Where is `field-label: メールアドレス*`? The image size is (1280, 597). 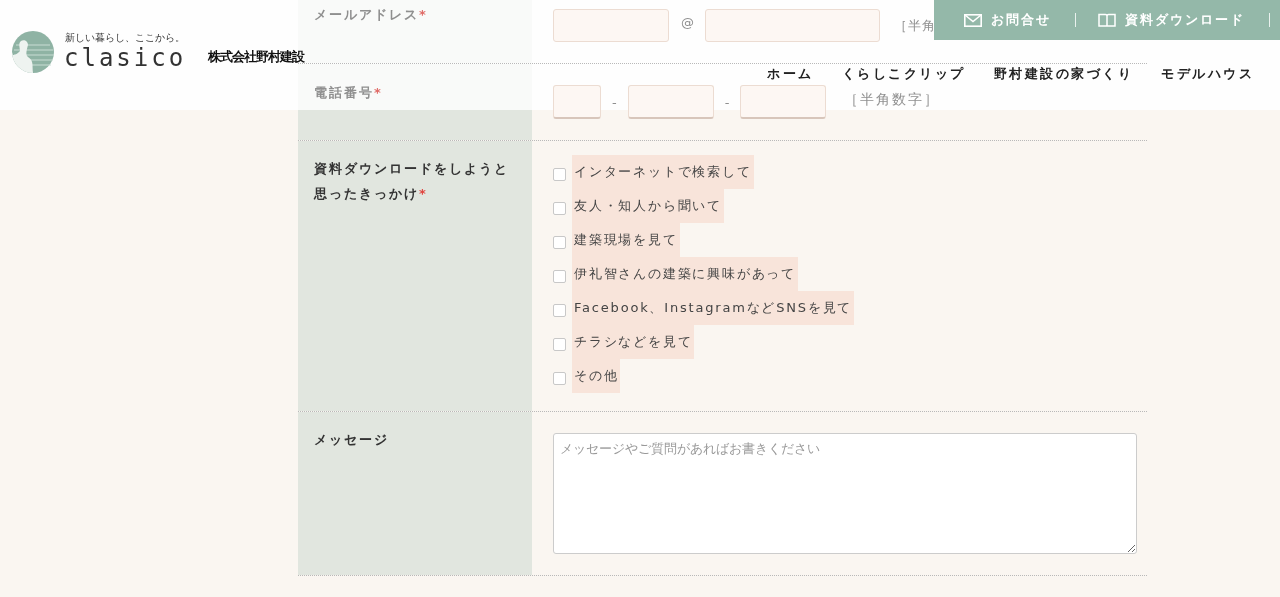
field-label: メールアドレス* is located at coordinates (371, 15).